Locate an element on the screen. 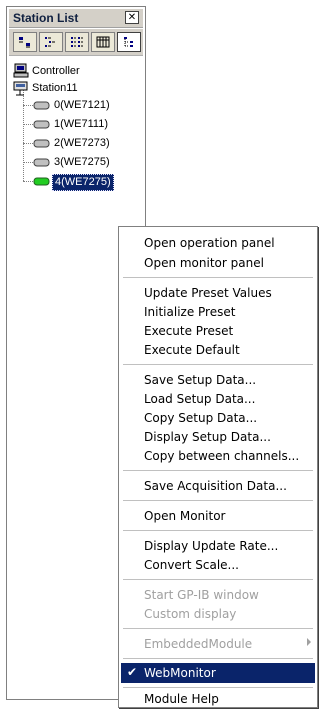  tree-item-label: 0(WE7121) is located at coordinates (82, 105).